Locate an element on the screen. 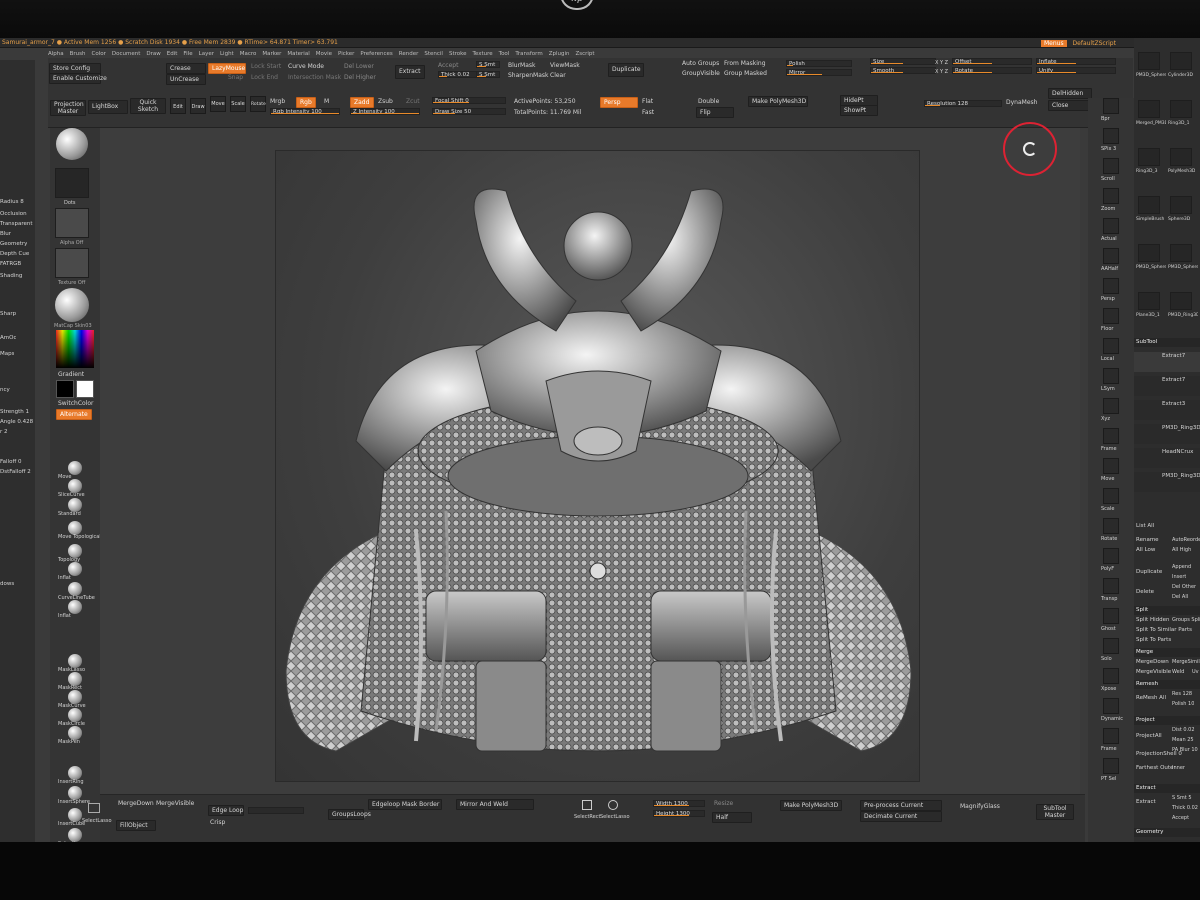 The width and height of the screenshot is (1200, 900). edgeloop-mask-border-button: Edgeloop Mask Border is located at coordinates (405, 804).